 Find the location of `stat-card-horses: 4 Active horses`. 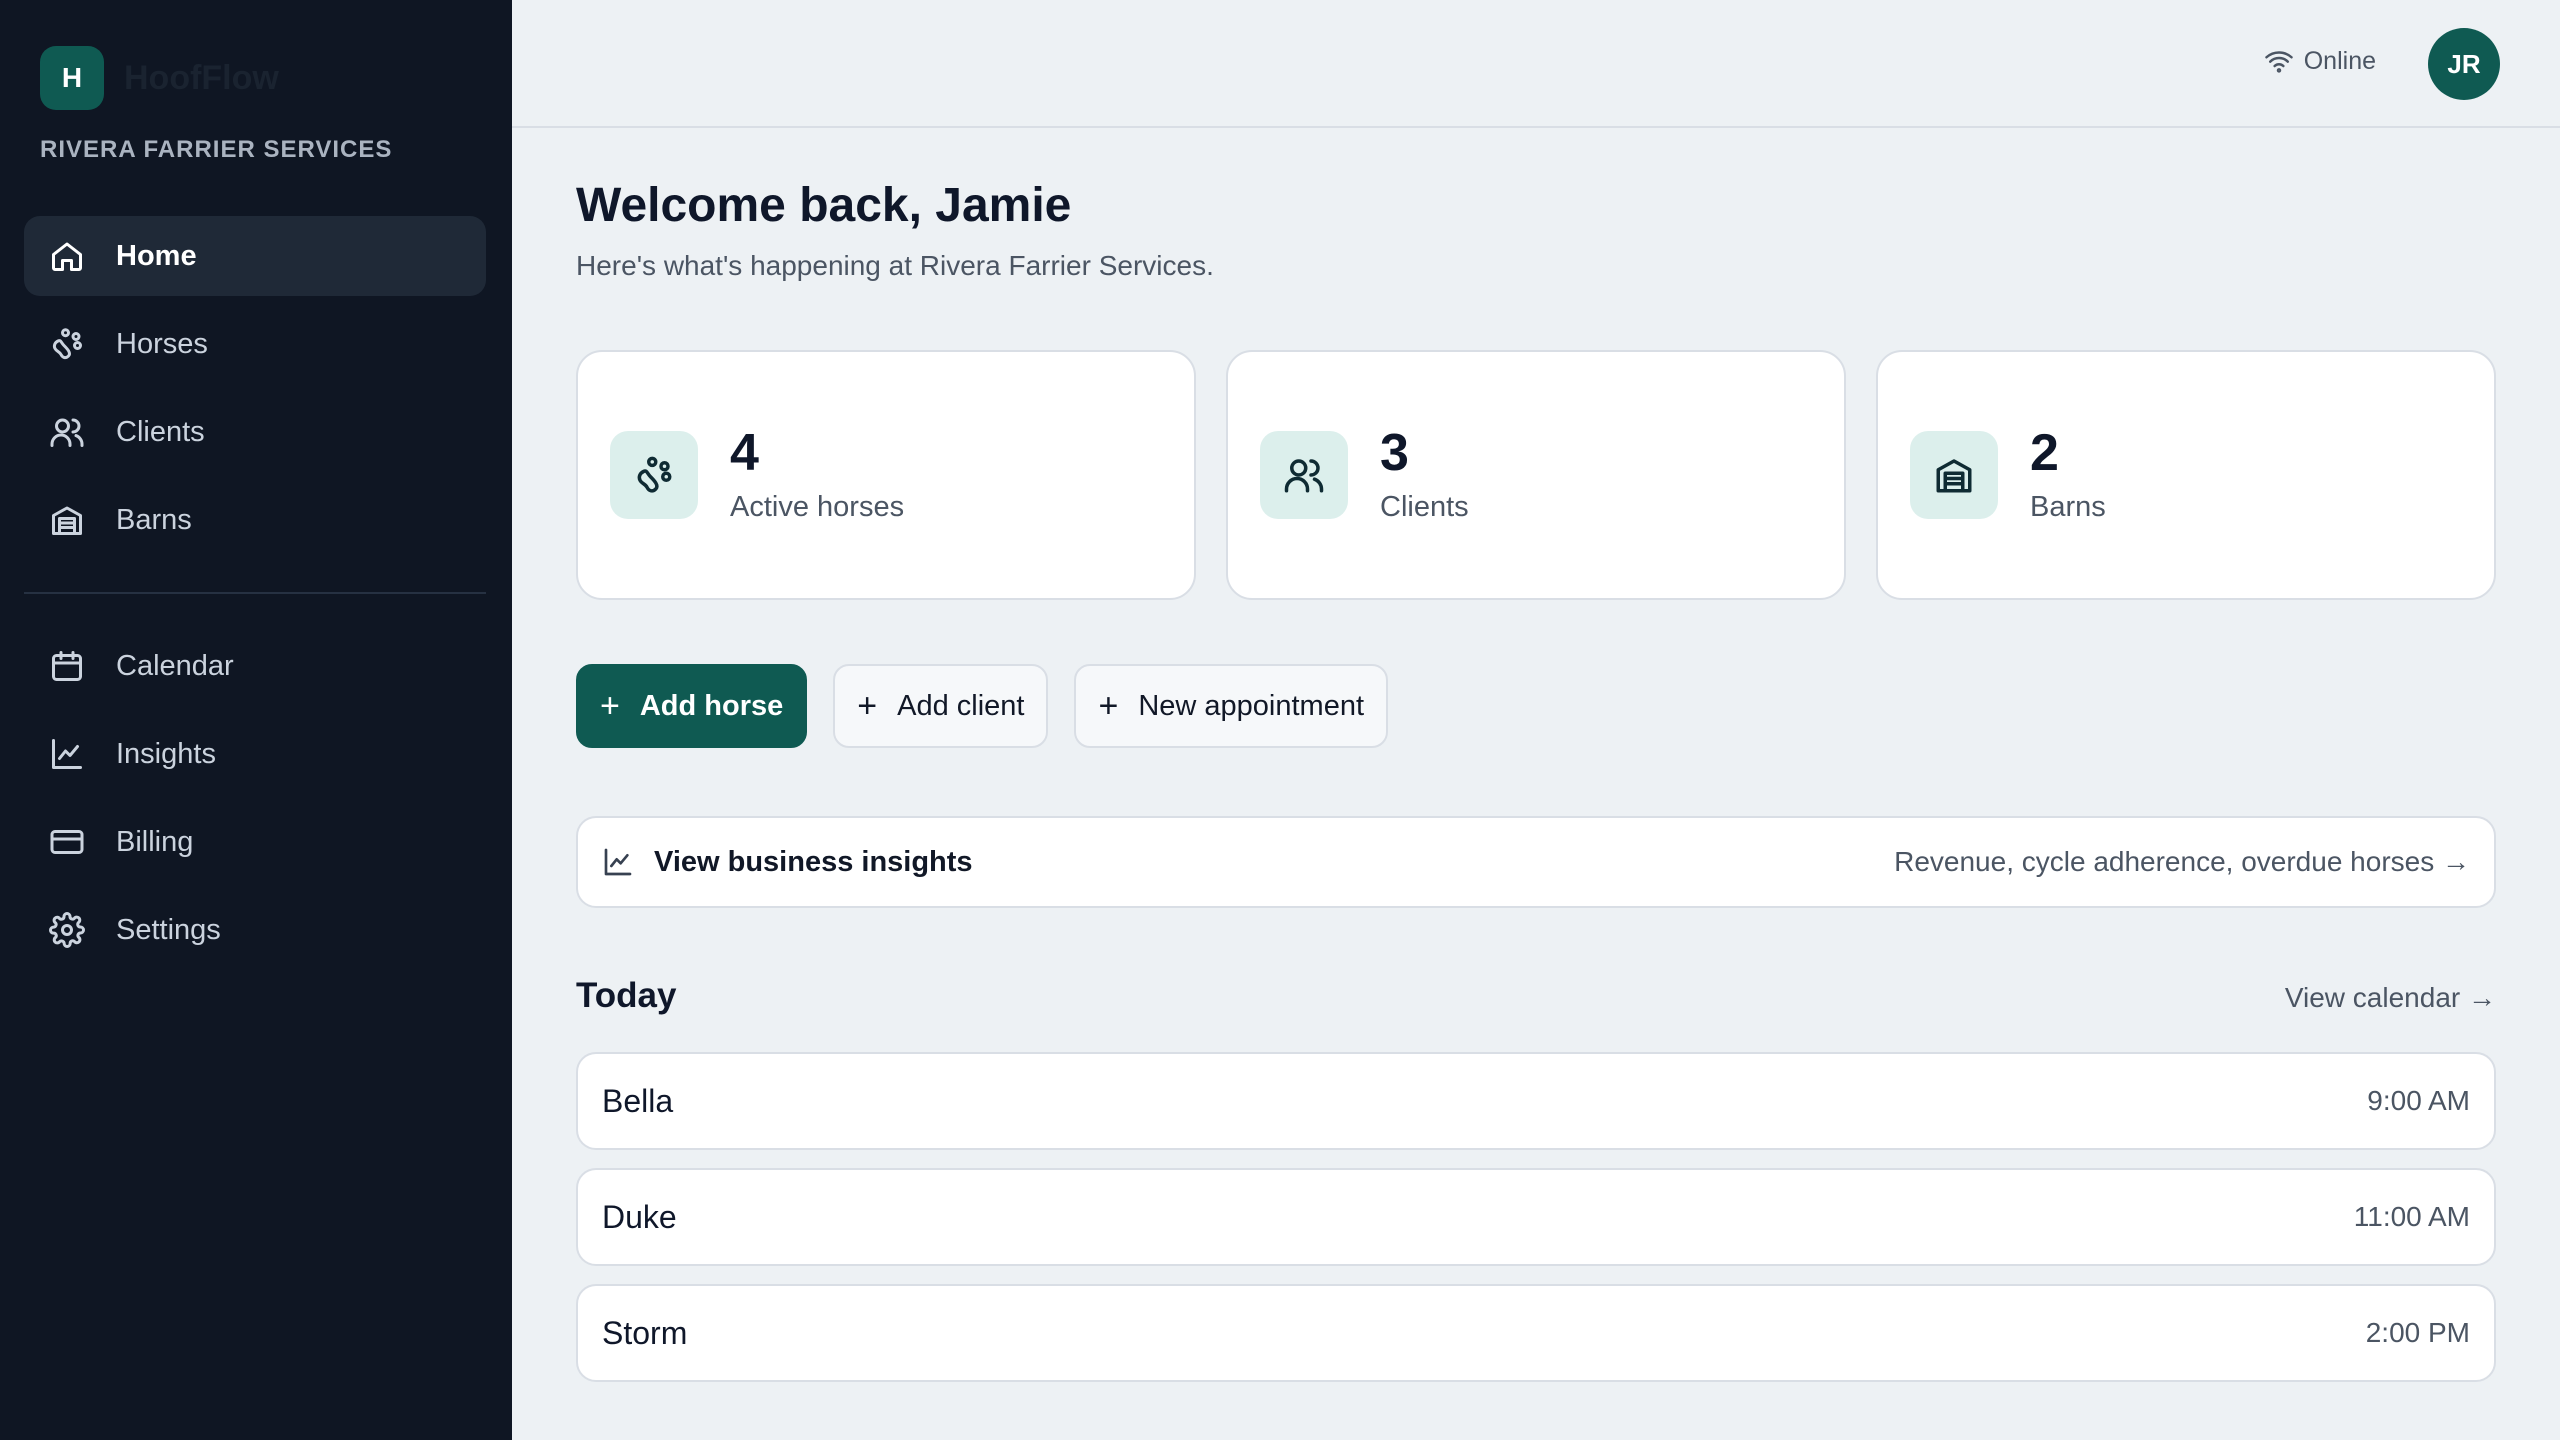

stat-card-horses: 4 Active horses is located at coordinates (886, 475).